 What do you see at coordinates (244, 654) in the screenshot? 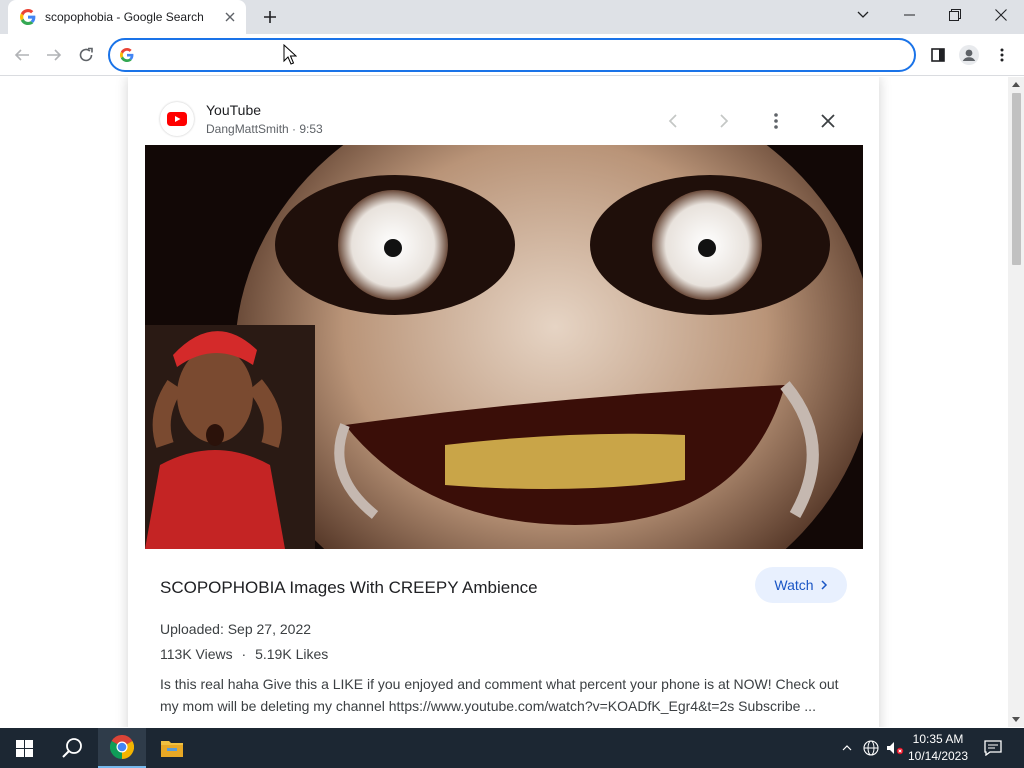
I see `stats-line: 113K Views · 5.19K Likes` at bounding box center [244, 654].